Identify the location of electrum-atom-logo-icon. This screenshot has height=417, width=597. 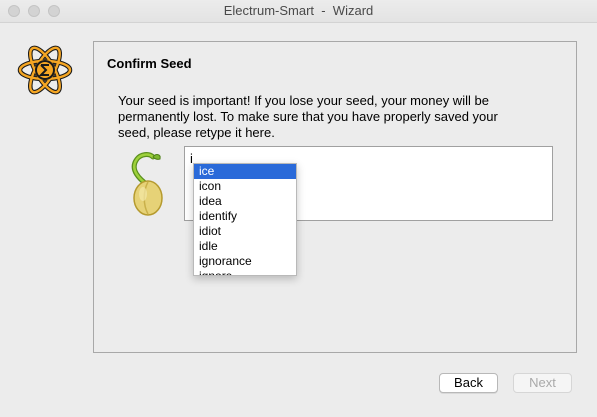
(45, 70).